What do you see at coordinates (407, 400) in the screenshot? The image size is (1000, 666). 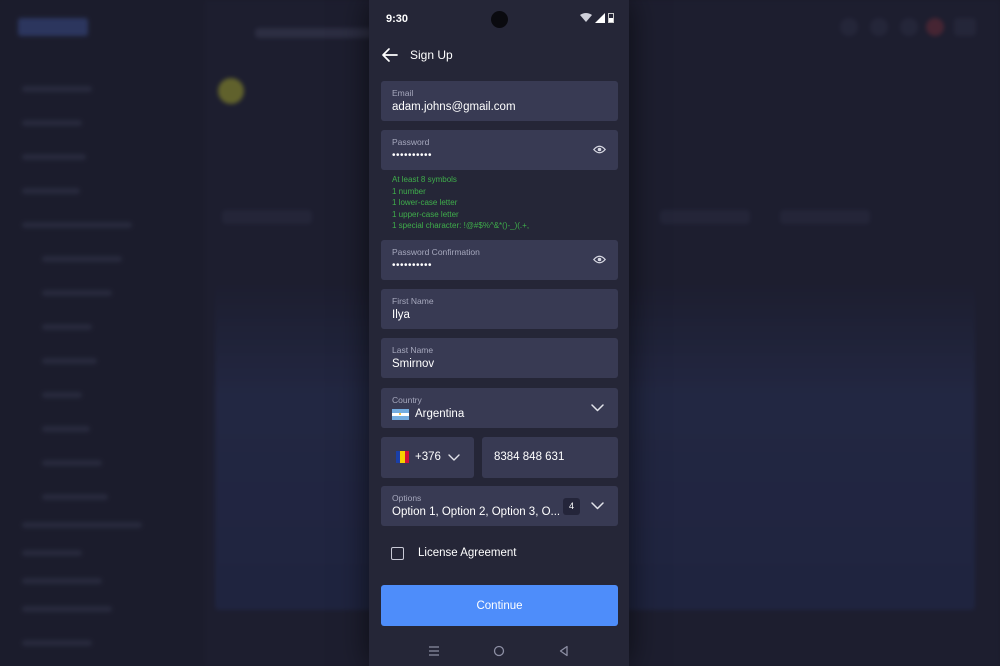 I see `country-label: Country` at bounding box center [407, 400].